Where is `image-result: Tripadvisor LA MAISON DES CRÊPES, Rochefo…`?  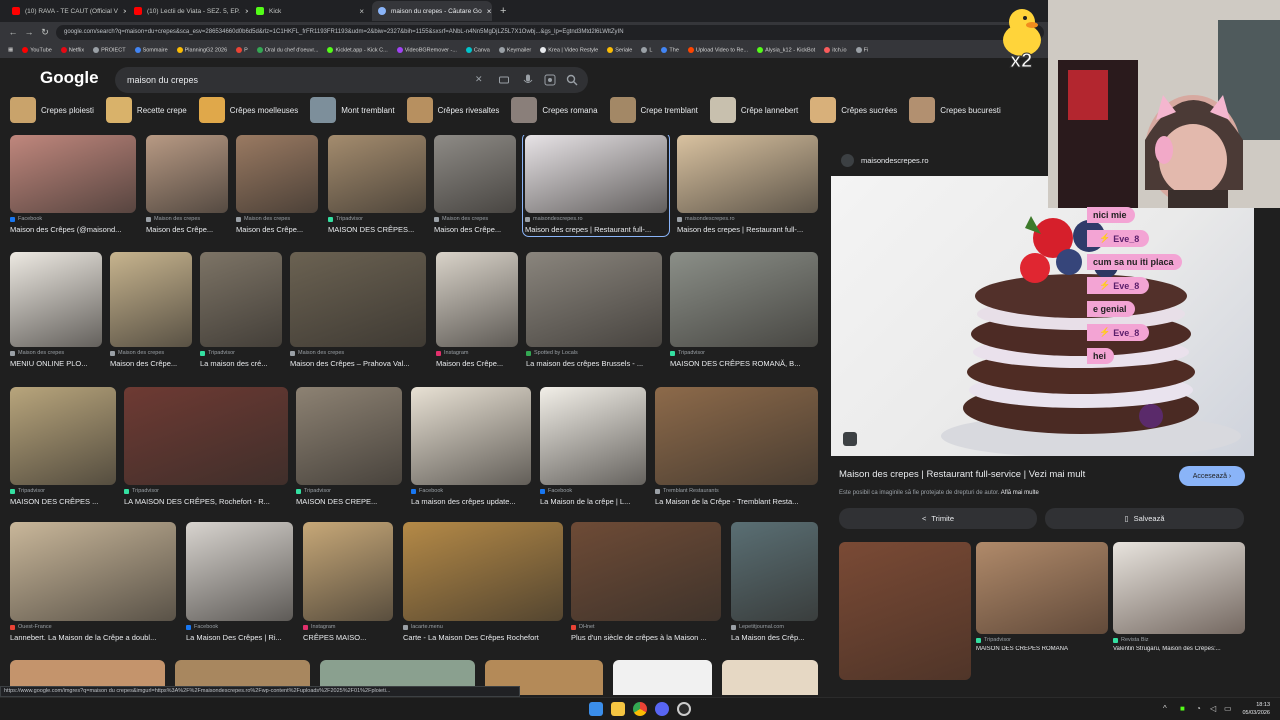
image-result: Tripadvisor LA MAISON DES CRÊPES, Rochefo… is located at coordinates (206, 446).